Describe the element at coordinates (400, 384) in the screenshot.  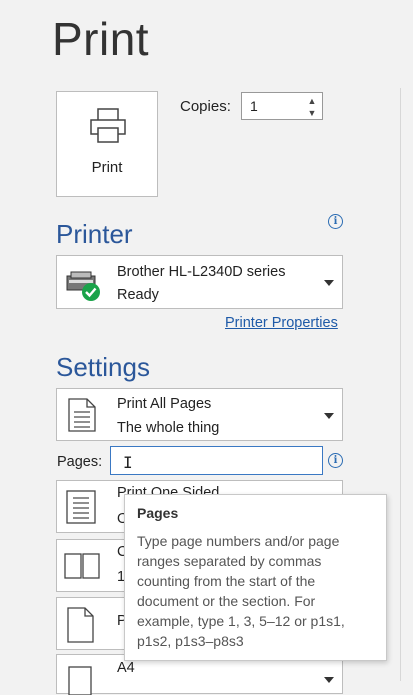
I see `divider` at that location.